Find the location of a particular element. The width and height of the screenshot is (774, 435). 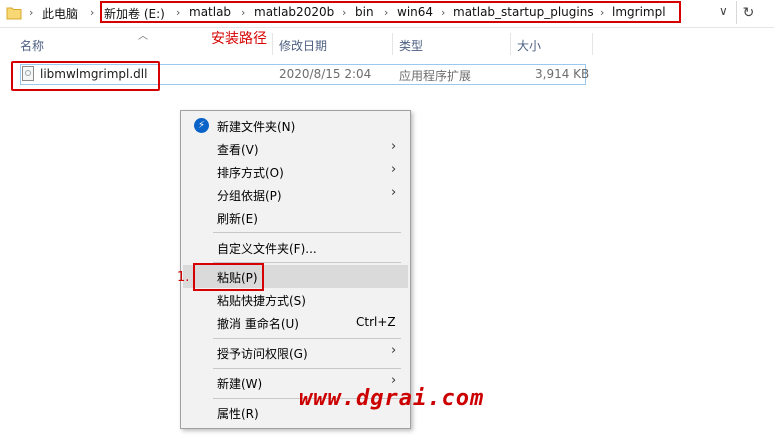

menu-item-shortcut: Ctrl+Z is located at coordinates (376, 322).